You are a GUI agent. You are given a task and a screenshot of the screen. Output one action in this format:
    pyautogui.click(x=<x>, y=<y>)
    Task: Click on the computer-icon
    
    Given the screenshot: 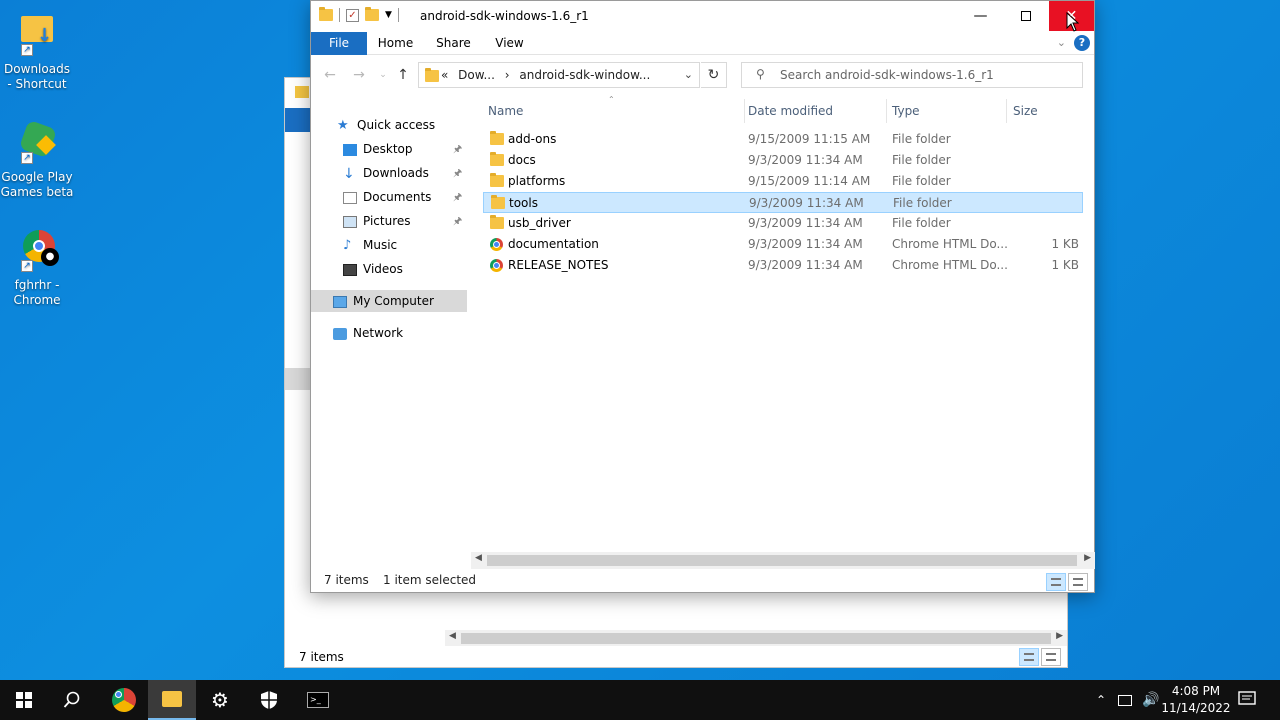 What is the action you would take?
    pyautogui.click(x=340, y=301)
    